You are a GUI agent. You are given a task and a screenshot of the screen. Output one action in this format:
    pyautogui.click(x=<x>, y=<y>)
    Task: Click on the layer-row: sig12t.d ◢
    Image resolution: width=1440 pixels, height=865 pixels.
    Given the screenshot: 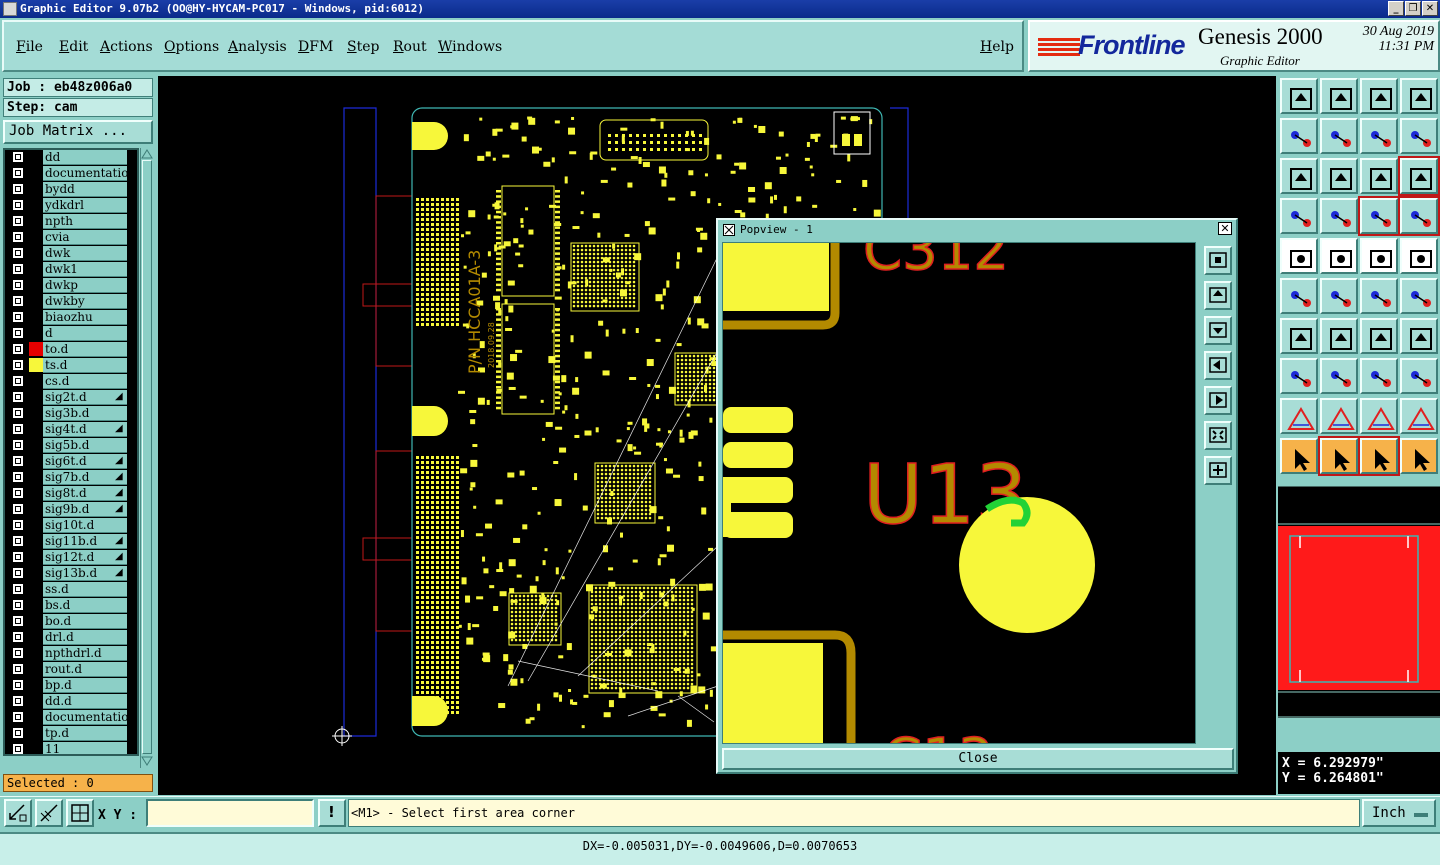 What is the action you would take?
    pyautogui.click(x=71, y=557)
    